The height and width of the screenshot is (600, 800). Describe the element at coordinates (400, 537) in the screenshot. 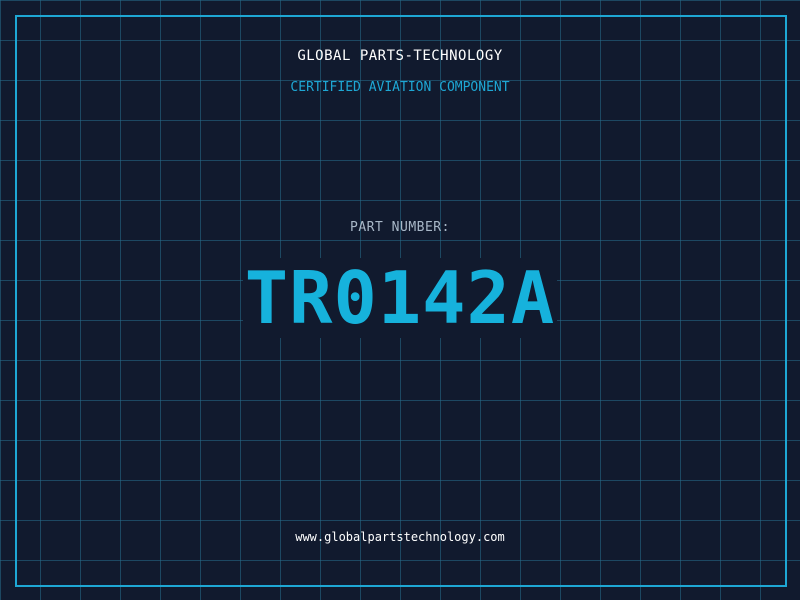

I see `website-url: www.globalpartstechnology.com` at that location.